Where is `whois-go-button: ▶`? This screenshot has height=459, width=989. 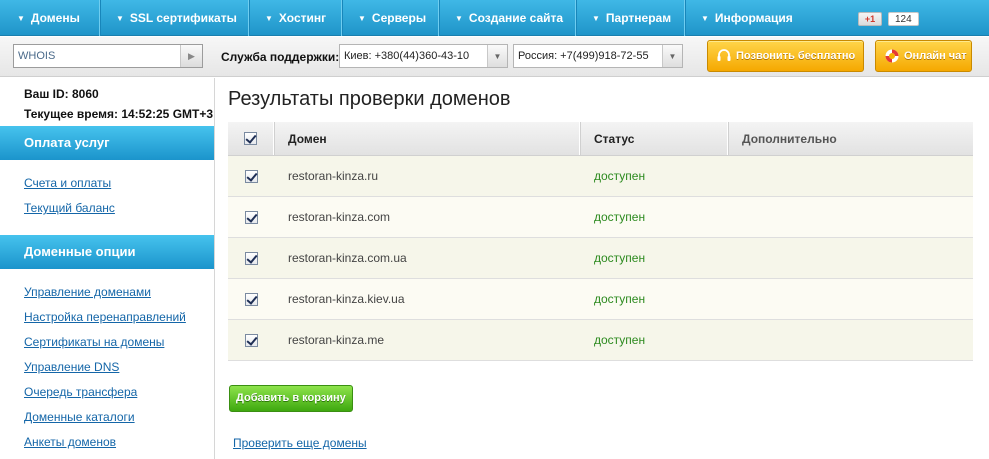 whois-go-button: ▶ is located at coordinates (191, 56).